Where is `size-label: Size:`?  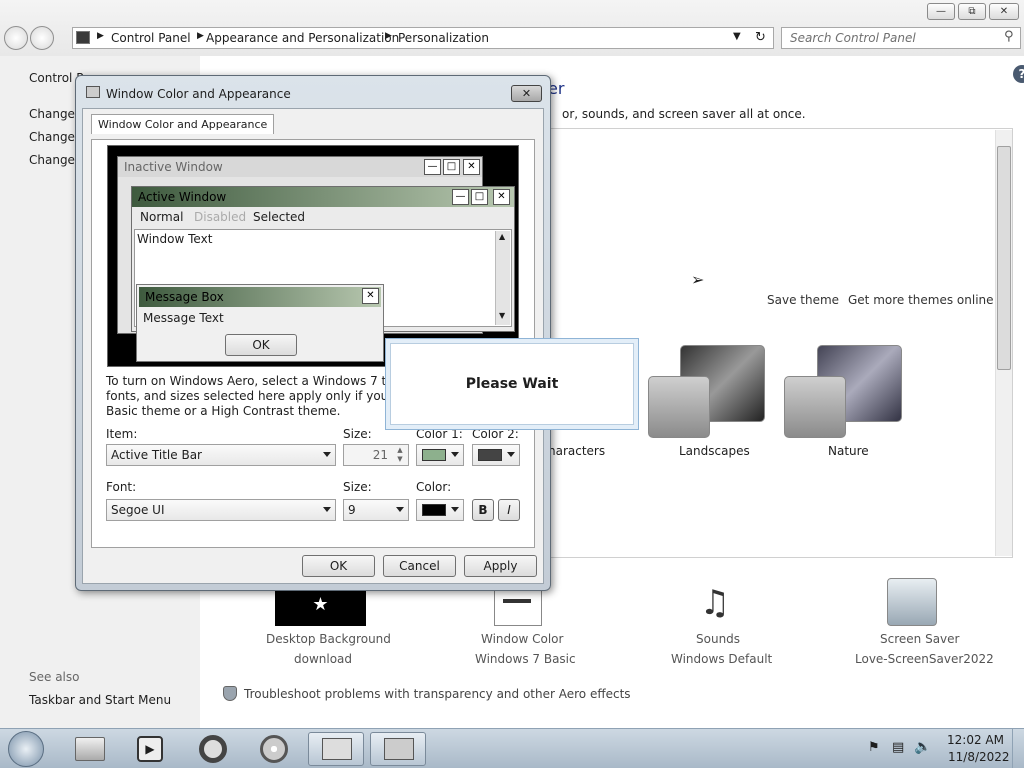 size-label: Size: is located at coordinates (357, 434).